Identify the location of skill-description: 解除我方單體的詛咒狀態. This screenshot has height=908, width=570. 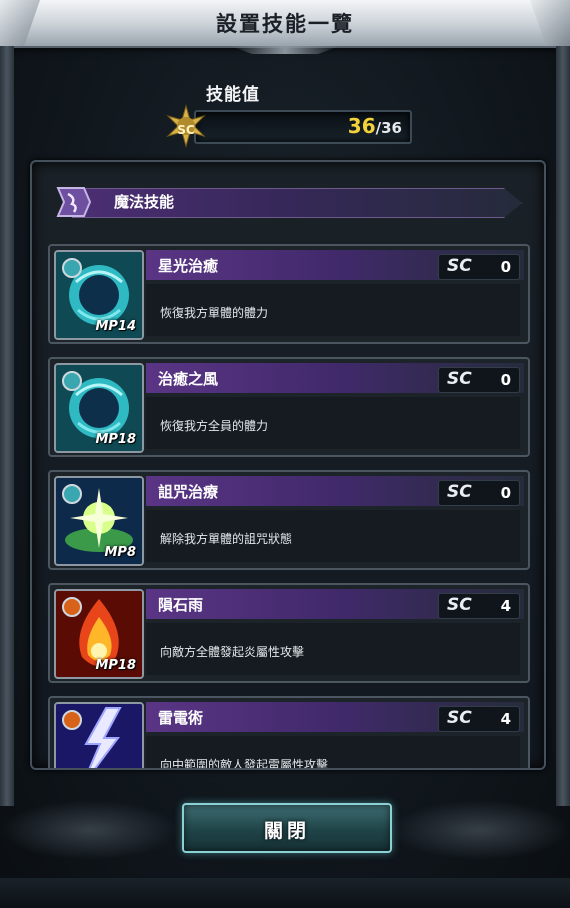
(226, 539).